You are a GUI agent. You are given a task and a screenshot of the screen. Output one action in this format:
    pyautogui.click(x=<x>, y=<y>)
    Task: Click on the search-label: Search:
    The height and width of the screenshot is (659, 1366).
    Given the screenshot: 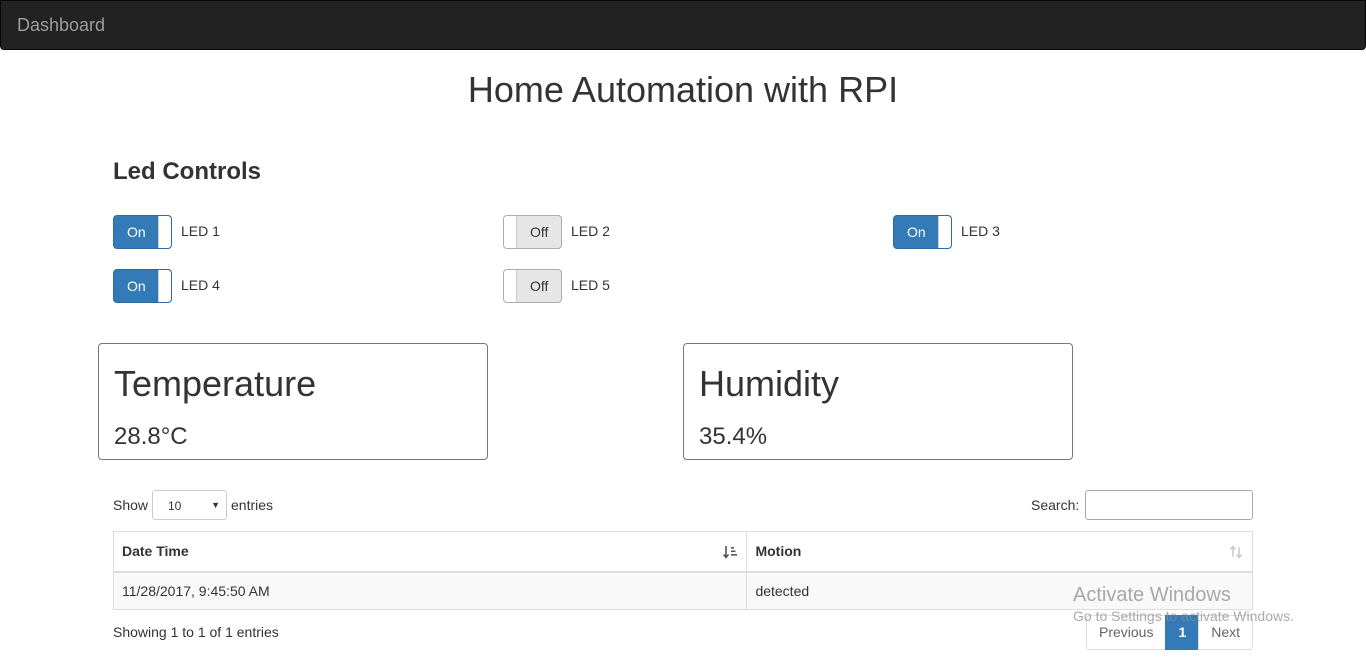 What is the action you would take?
    pyautogui.click(x=1055, y=505)
    